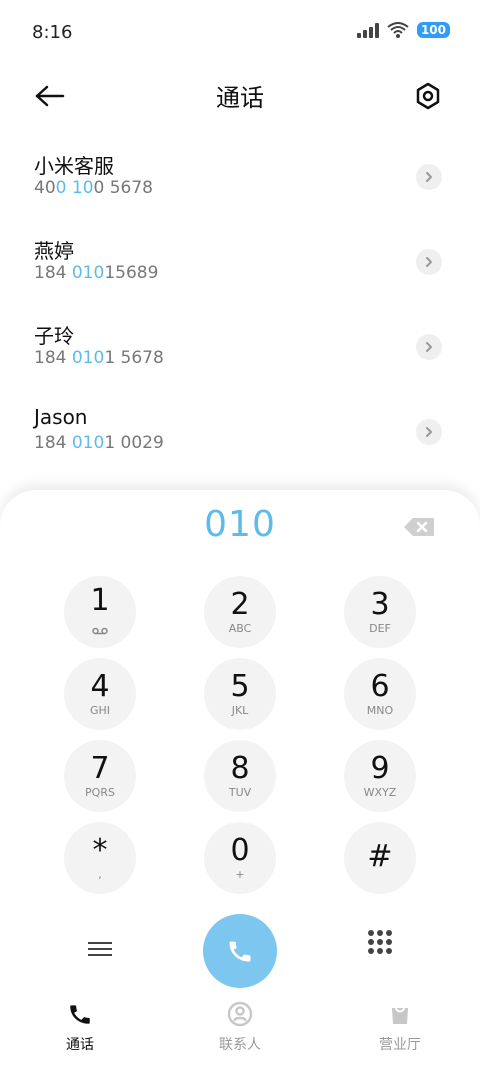  What do you see at coordinates (100, 710) in the screenshot?
I see `key-letters: GHI` at bounding box center [100, 710].